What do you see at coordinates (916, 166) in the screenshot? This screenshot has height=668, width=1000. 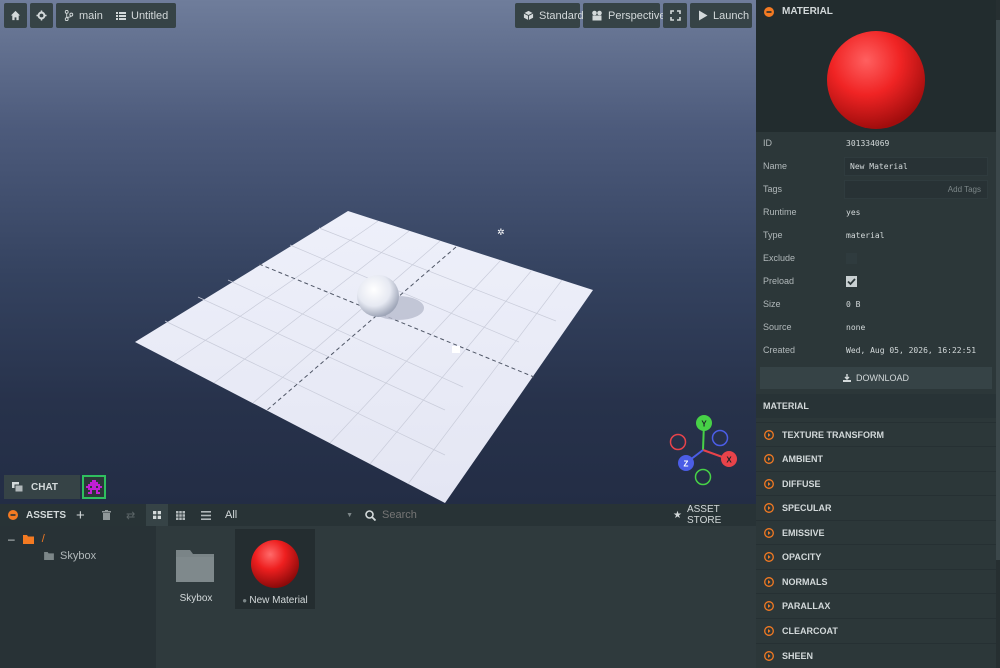 I see `name-field: New Material` at bounding box center [916, 166].